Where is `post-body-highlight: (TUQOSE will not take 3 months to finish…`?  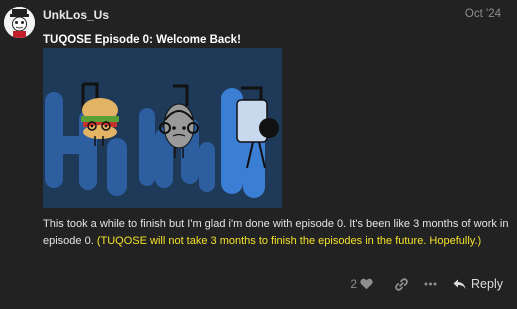
post-body-highlight: (TUQOSE will not take 3 months to finish… is located at coordinates (289, 241).